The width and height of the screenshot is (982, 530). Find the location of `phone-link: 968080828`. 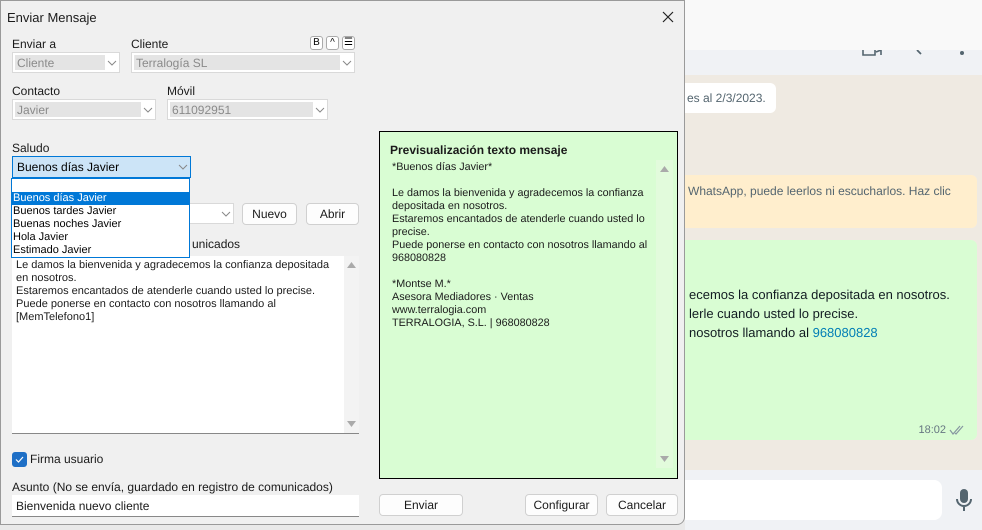

phone-link: 968080828 is located at coordinates (845, 332).